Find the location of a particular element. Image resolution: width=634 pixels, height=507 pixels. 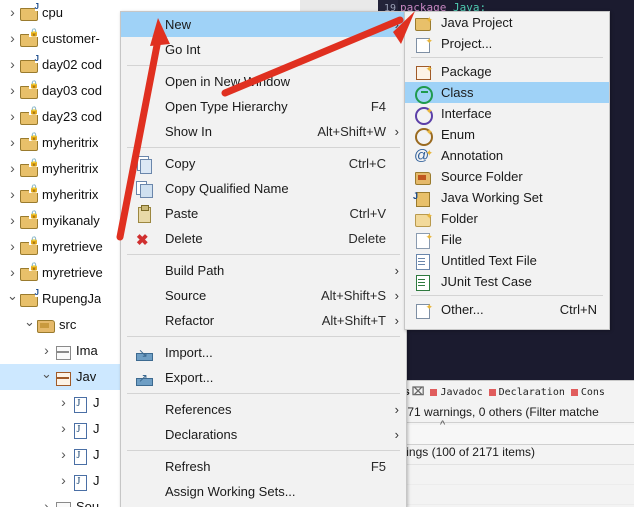

menu-item-shortcut: Alt+Shift+T is located at coordinates (353, 320).